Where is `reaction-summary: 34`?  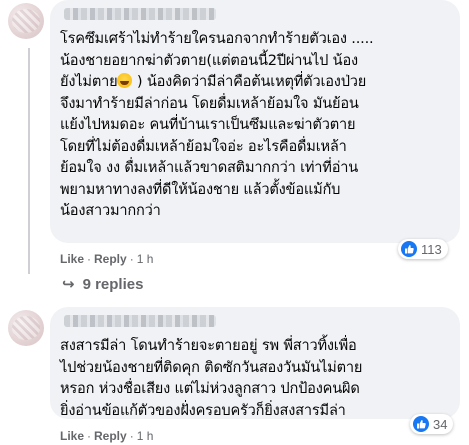 reaction-summary: 34 is located at coordinates (432, 424).